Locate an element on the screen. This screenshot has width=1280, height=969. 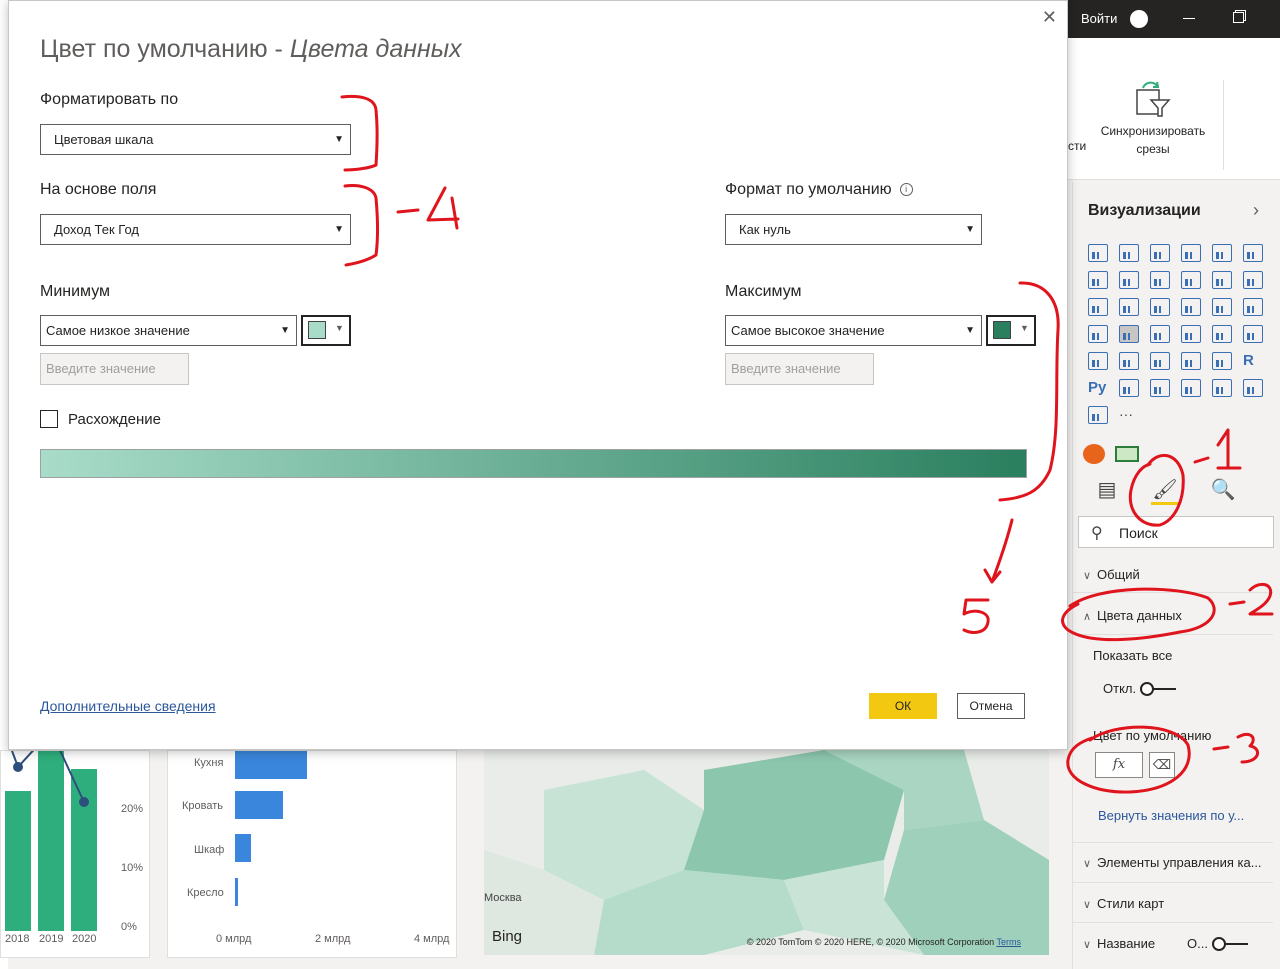
azure-map-icon is located at coordinates (1191, 334).